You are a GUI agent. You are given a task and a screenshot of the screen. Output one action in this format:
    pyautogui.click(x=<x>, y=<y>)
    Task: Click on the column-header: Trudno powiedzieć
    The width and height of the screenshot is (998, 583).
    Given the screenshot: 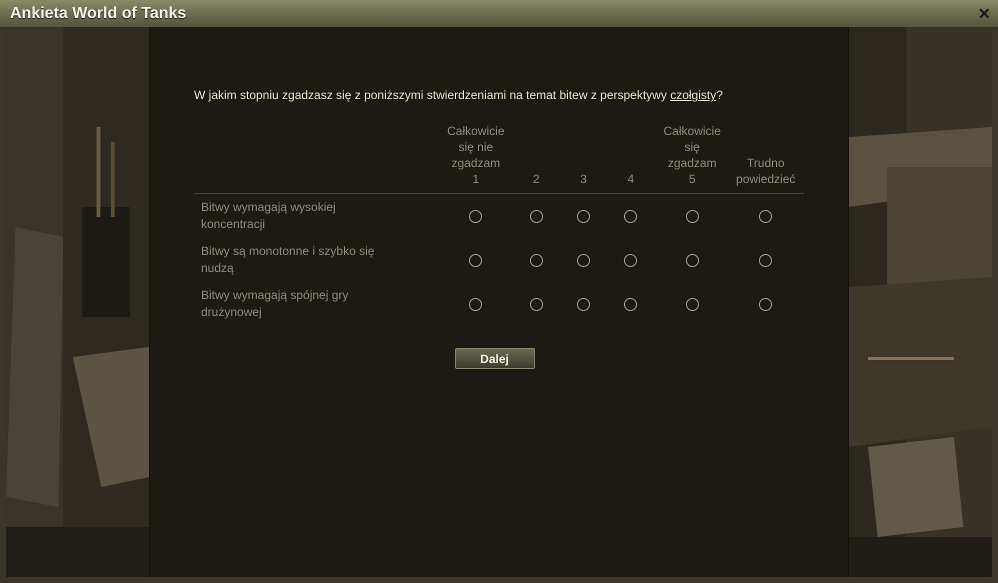 What is the action you would take?
    pyautogui.click(x=766, y=171)
    